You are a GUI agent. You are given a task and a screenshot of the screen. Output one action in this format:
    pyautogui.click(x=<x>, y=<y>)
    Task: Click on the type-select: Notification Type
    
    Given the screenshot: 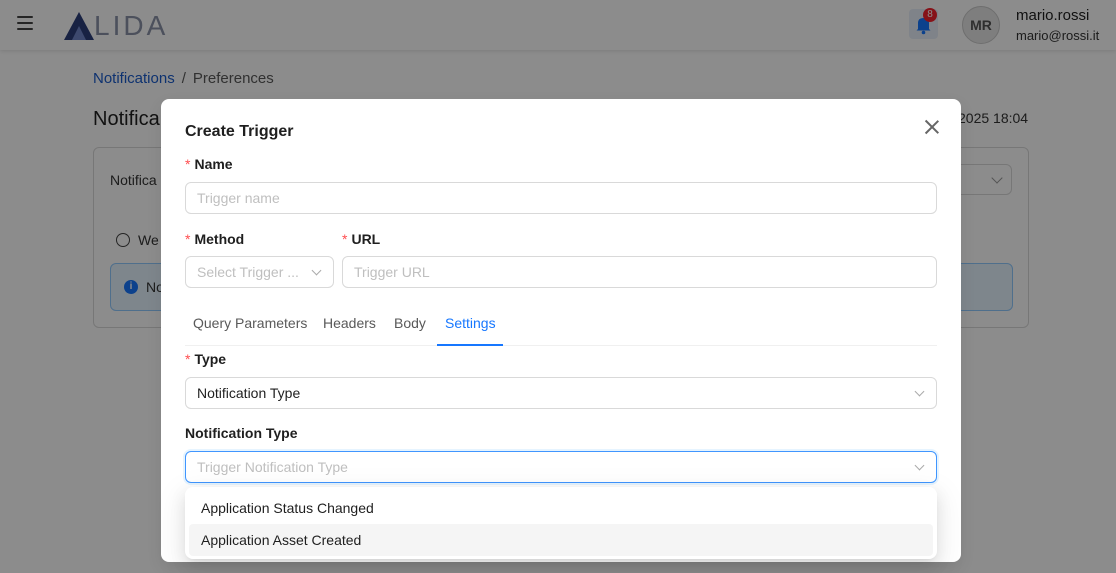 What is the action you would take?
    pyautogui.click(x=561, y=393)
    